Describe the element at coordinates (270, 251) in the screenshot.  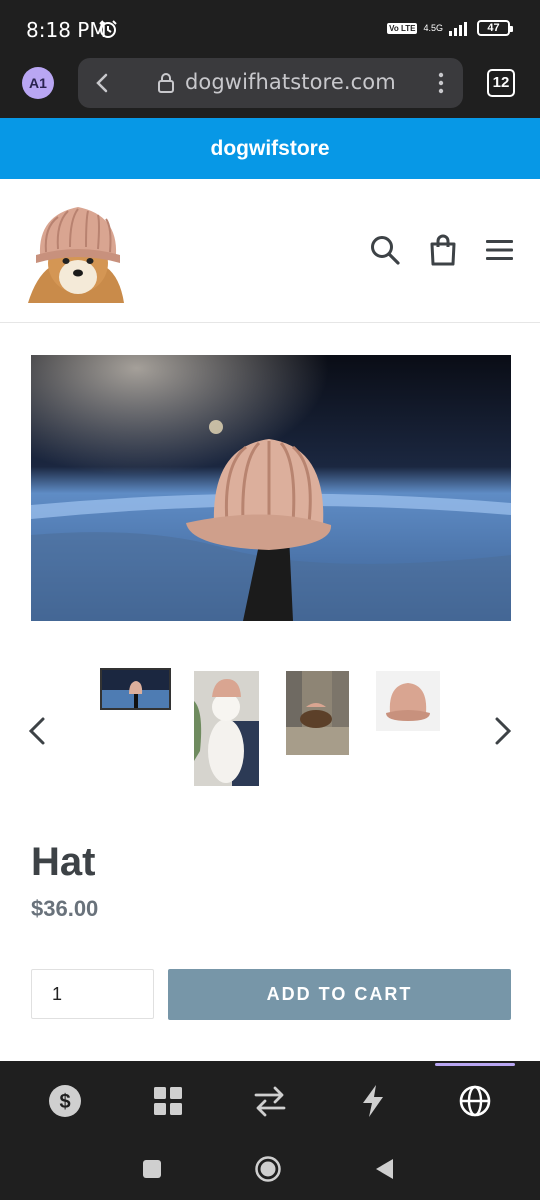
I see `site-header` at that location.